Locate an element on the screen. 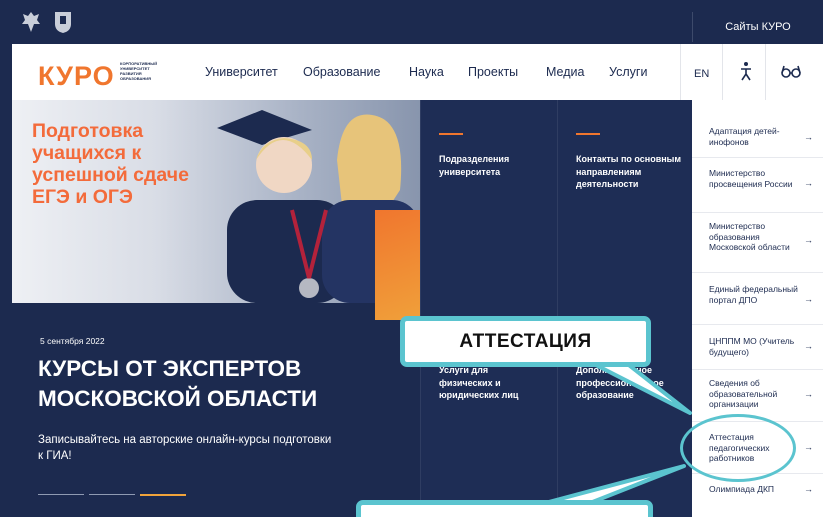 The image size is (823, 517). nav-science: Наука is located at coordinates (426, 72).